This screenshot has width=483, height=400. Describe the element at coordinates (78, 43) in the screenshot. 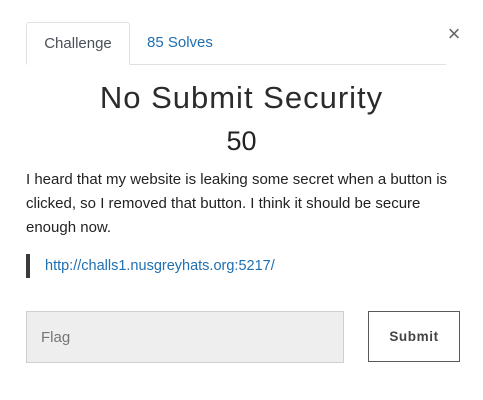

I see `tab-challenge: Challenge` at that location.